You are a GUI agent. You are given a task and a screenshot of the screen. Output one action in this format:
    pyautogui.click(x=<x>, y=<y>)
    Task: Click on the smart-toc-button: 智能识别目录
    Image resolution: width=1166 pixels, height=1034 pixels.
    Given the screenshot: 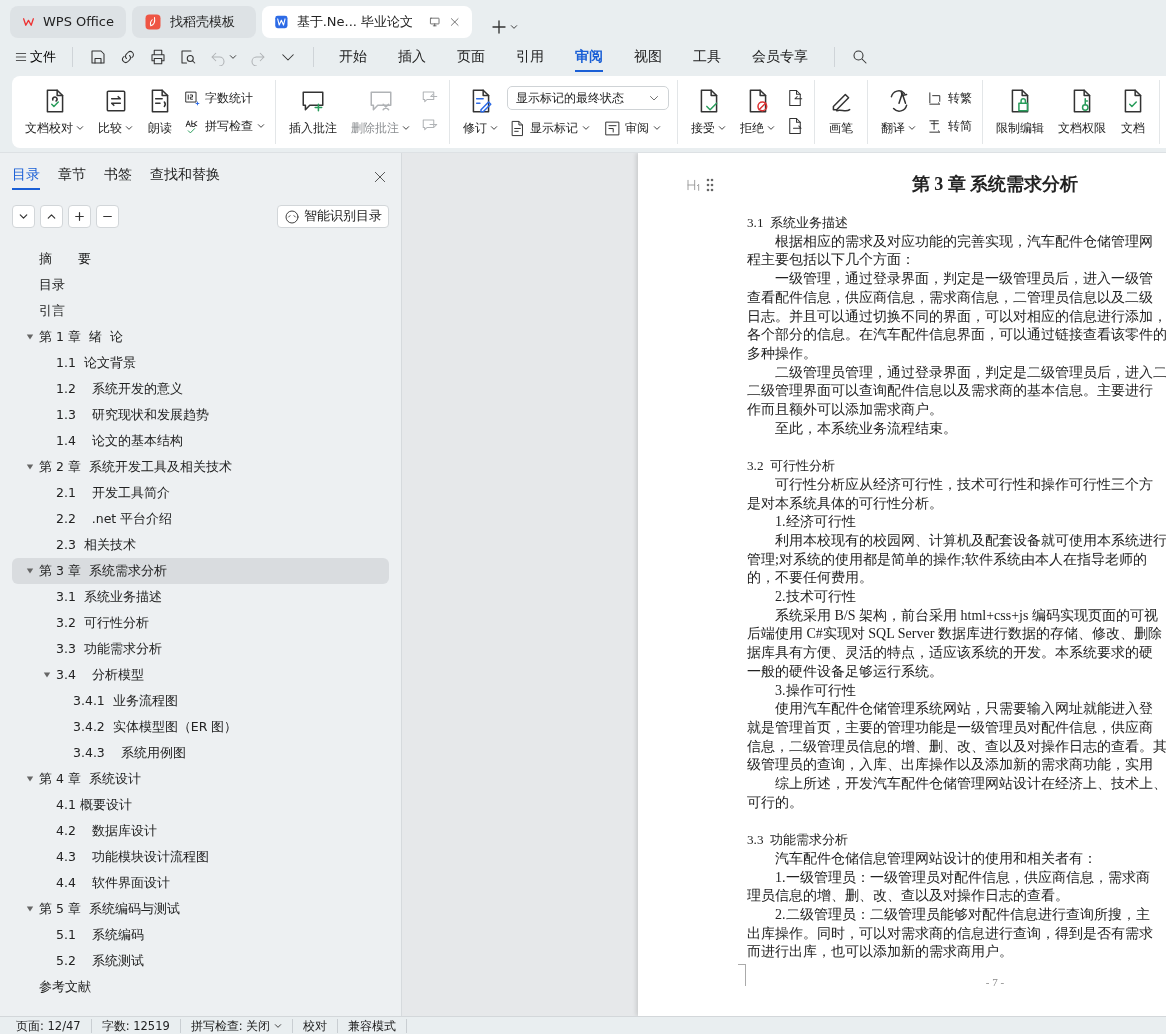 What is the action you would take?
    pyautogui.click(x=333, y=216)
    